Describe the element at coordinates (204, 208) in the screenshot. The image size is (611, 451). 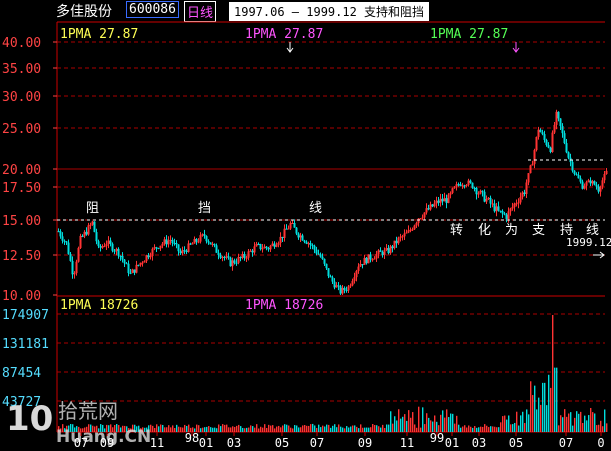
I see `resistance-label: 挡` at that location.